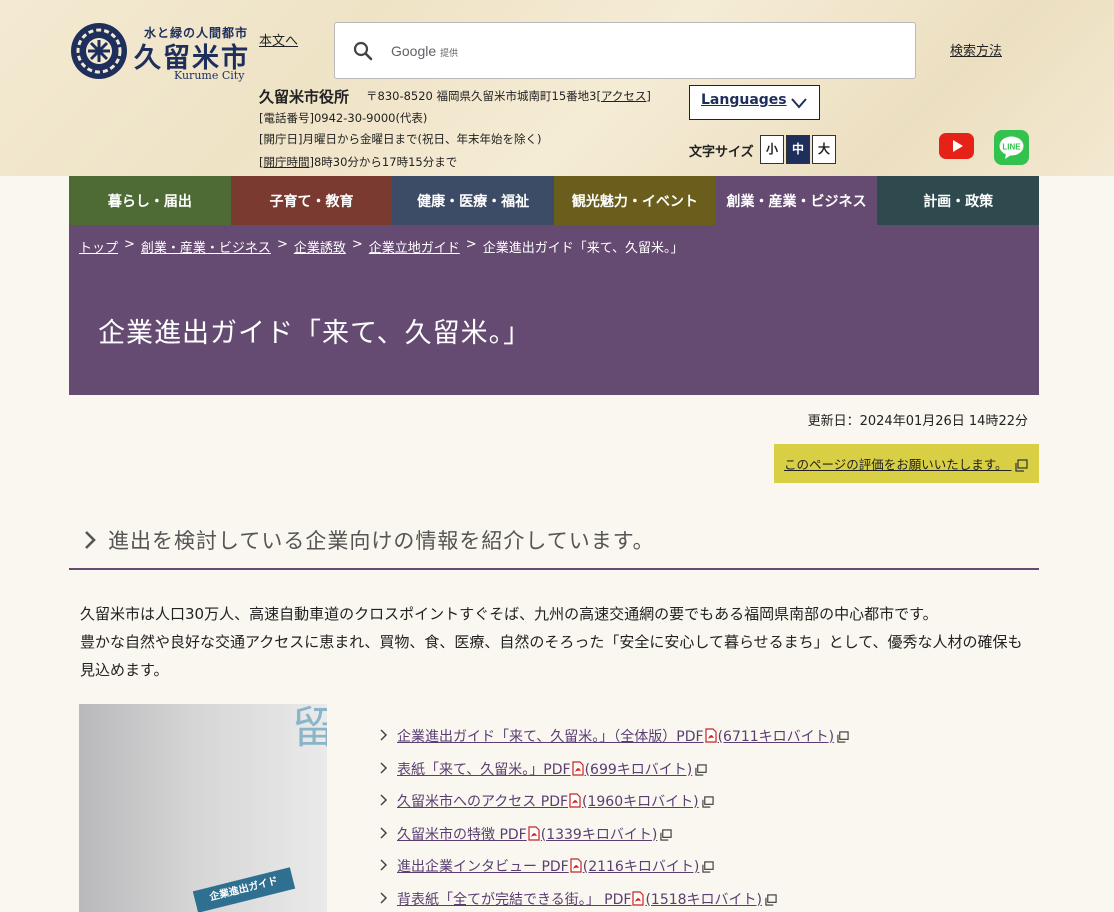 This screenshot has height=912, width=1114. Describe the element at coordinates (917, 421) in the screenshot. I see `updated-date: 更新日：2024年01月26日 14時22分` at that location.